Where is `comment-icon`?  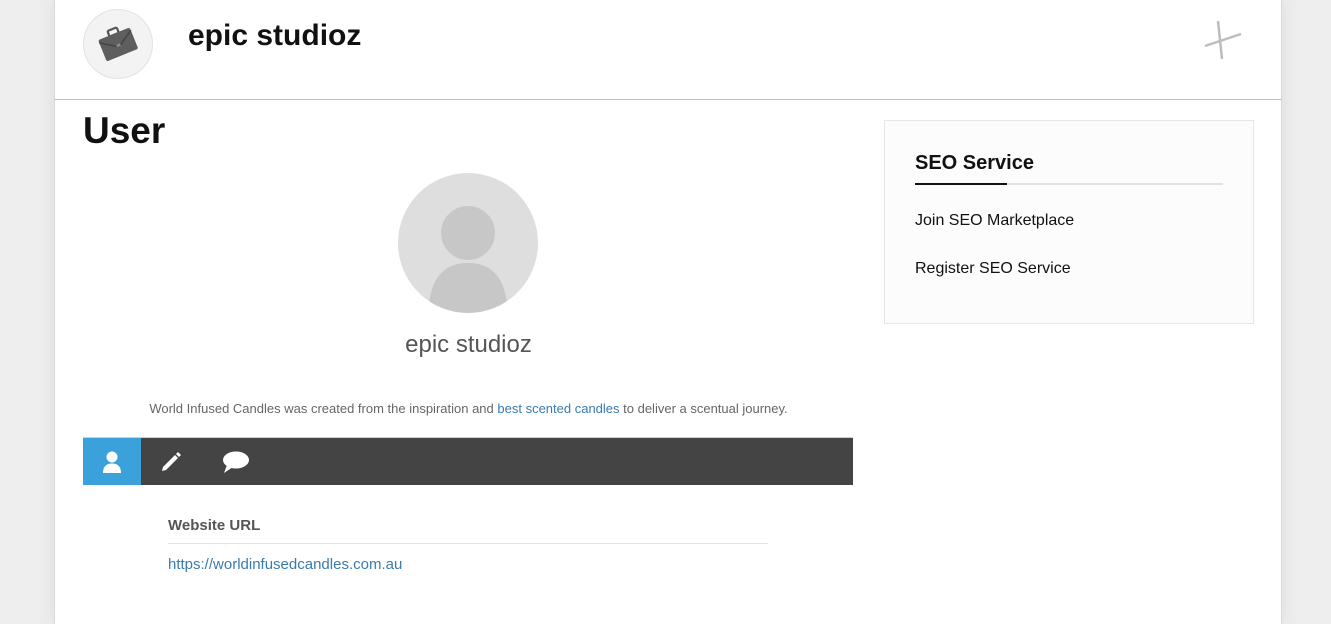 comment-icon is located at coordinates (236, 462).